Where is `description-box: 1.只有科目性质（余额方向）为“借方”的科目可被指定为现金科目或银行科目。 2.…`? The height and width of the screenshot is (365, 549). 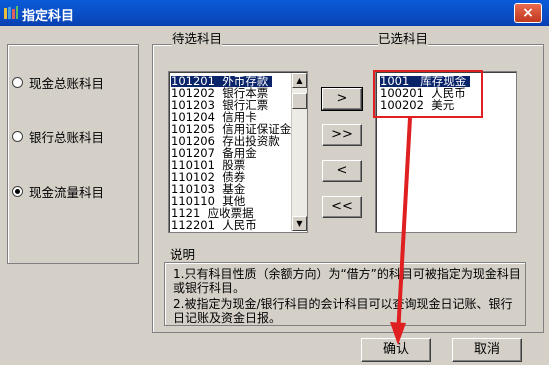
description-box: 1.只有科目性质（余额方向）为“借方”的科目可被指定为现金科目或银行科目。 2.… is located at coordinates (345, 294).